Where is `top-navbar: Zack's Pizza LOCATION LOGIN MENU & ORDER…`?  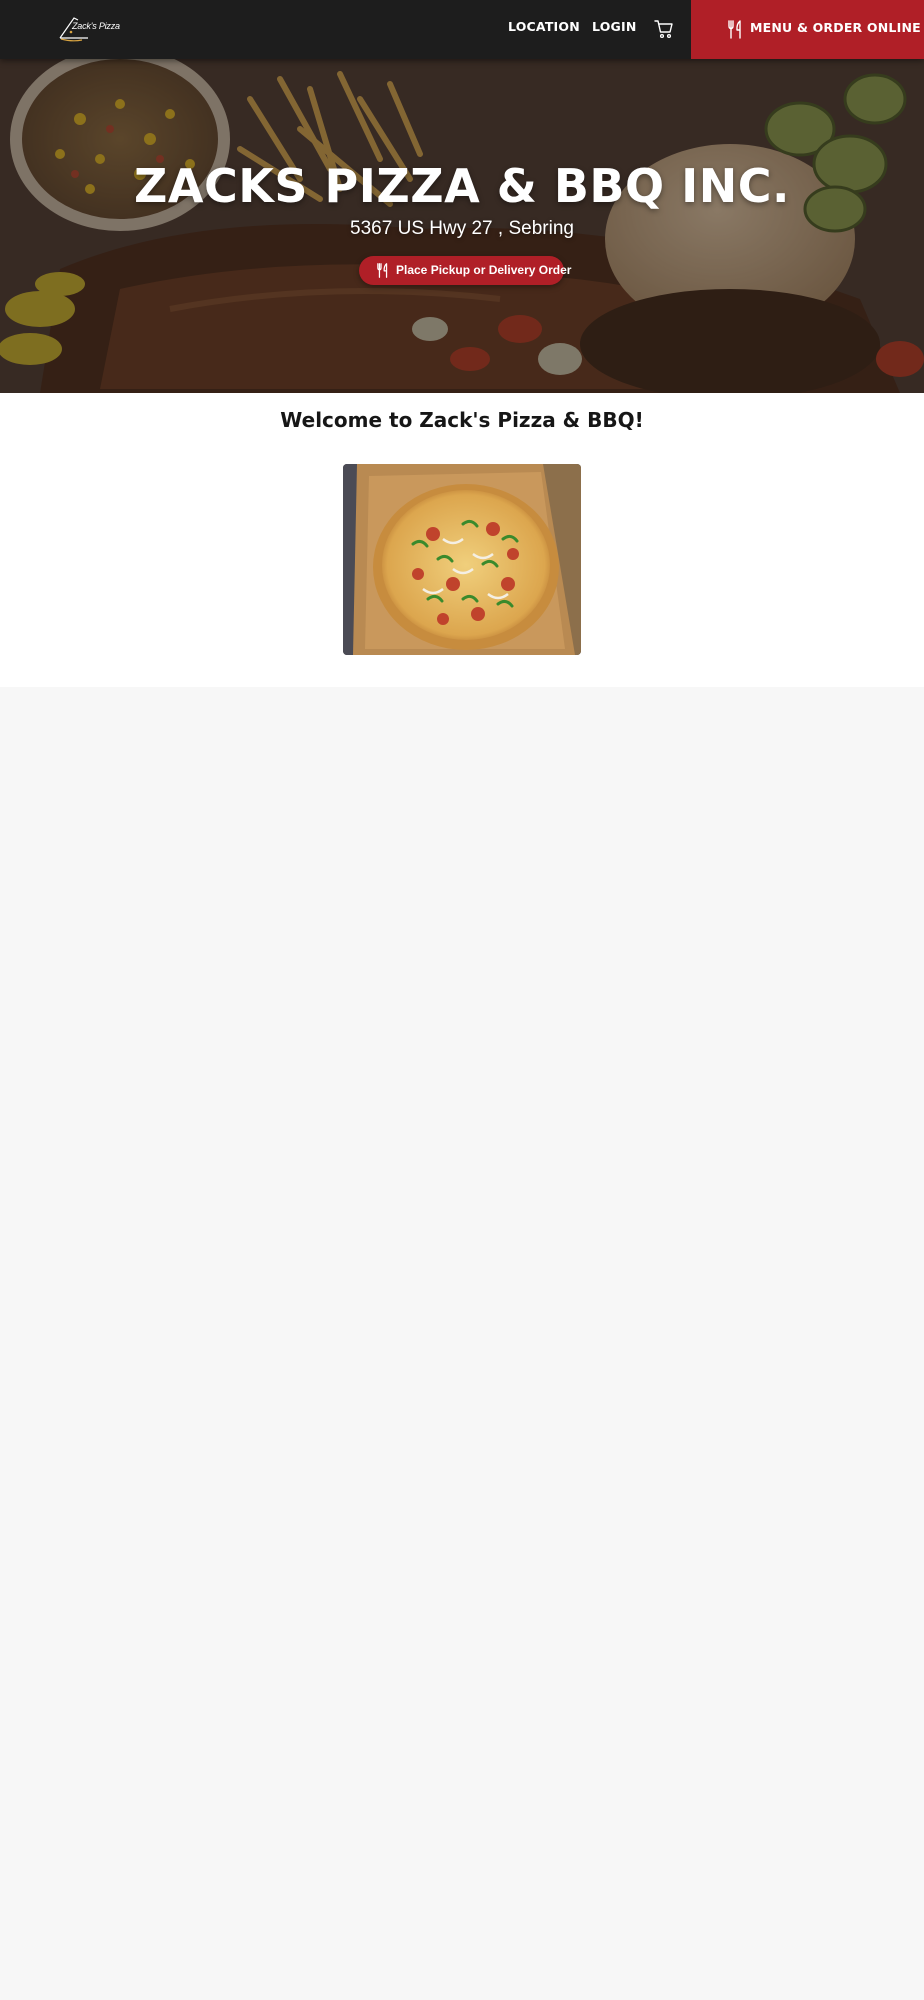
top-navbar: Zack's Pizza LOCATION LOGIN MENU & ORDER… is located at coordinates (462, 29).